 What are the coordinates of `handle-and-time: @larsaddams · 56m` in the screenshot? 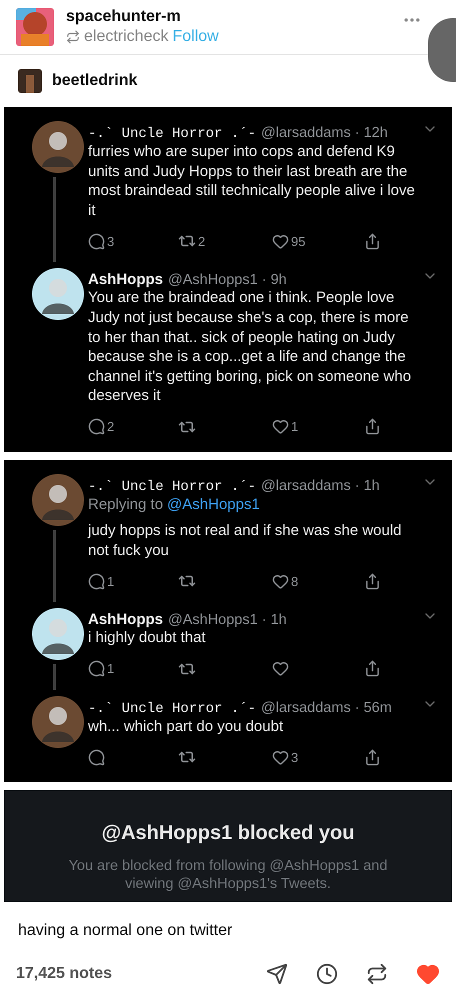 It's located at (327, 708).